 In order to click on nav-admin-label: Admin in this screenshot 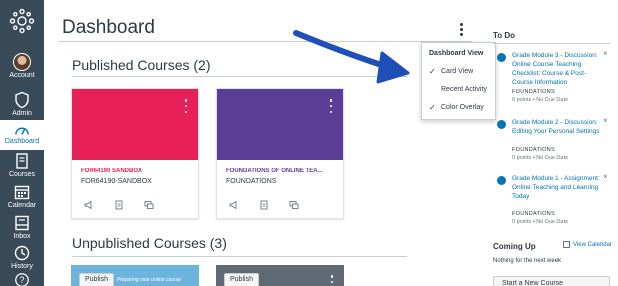, I will do `click(22, 113)`.